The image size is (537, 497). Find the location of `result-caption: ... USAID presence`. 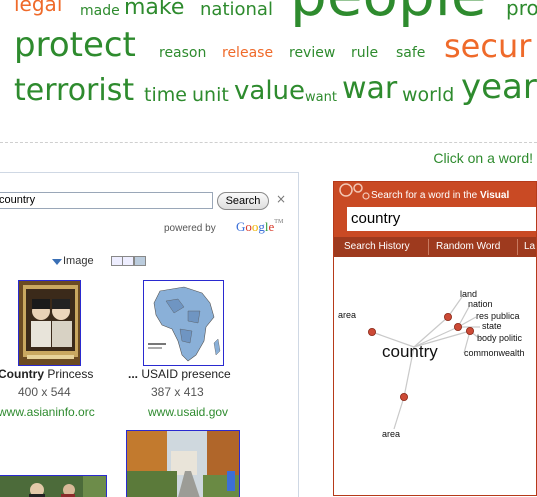

result-caption: ... USAID presence is located at coordinates (179, 374).